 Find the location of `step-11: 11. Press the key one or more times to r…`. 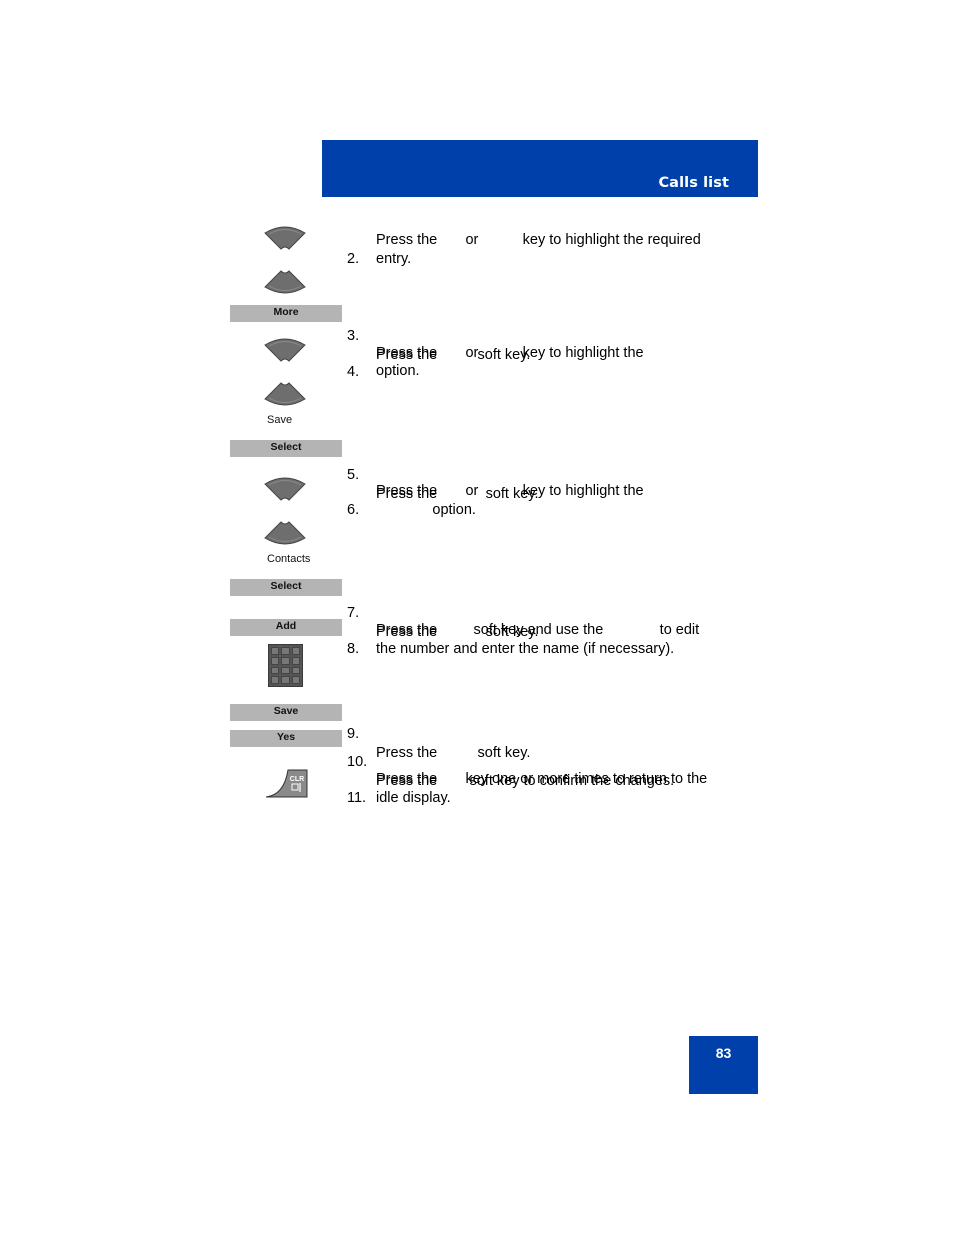

step-11: 11. Press the key one or more times to r… is located at coordinates (527, 808).